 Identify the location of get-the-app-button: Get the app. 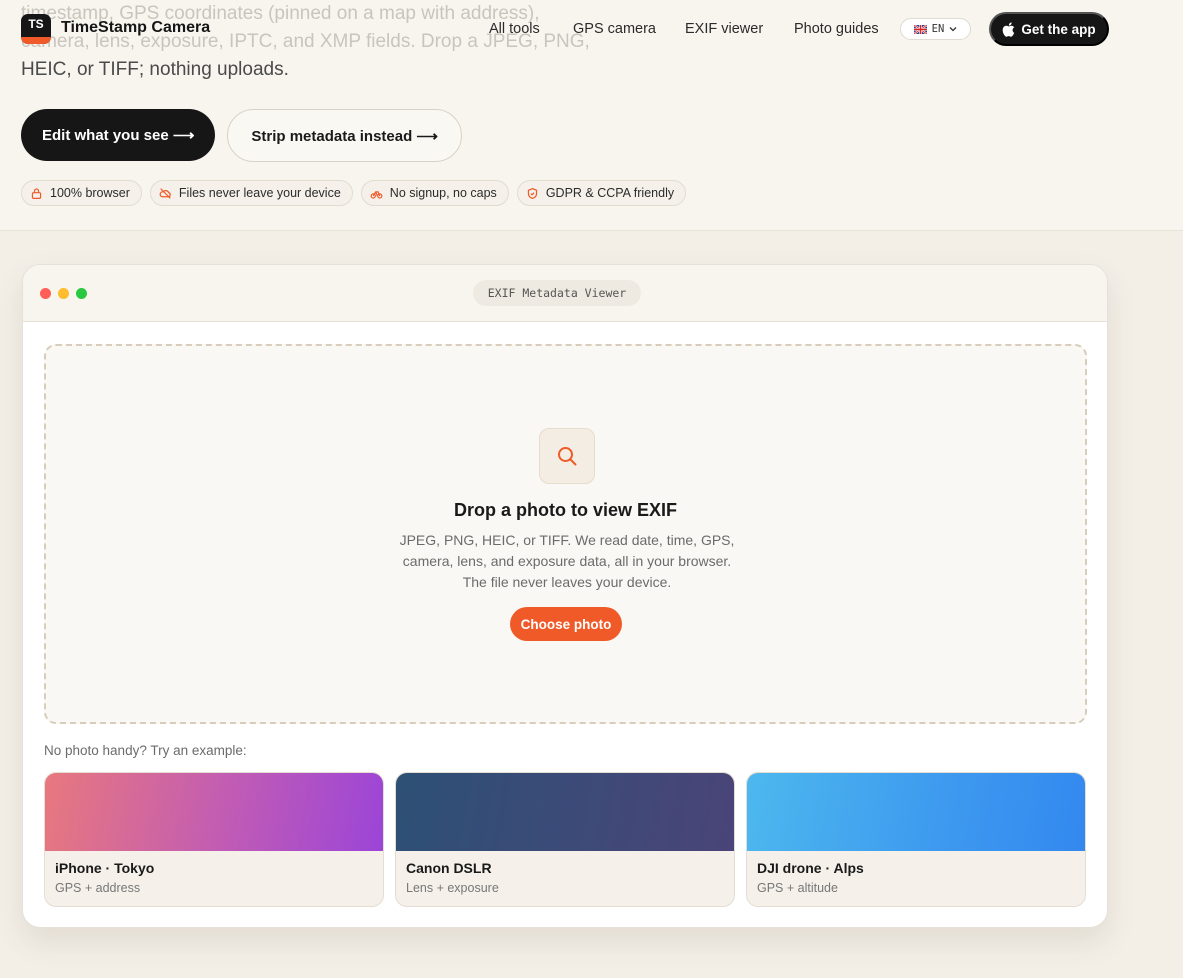
(1049, 29).